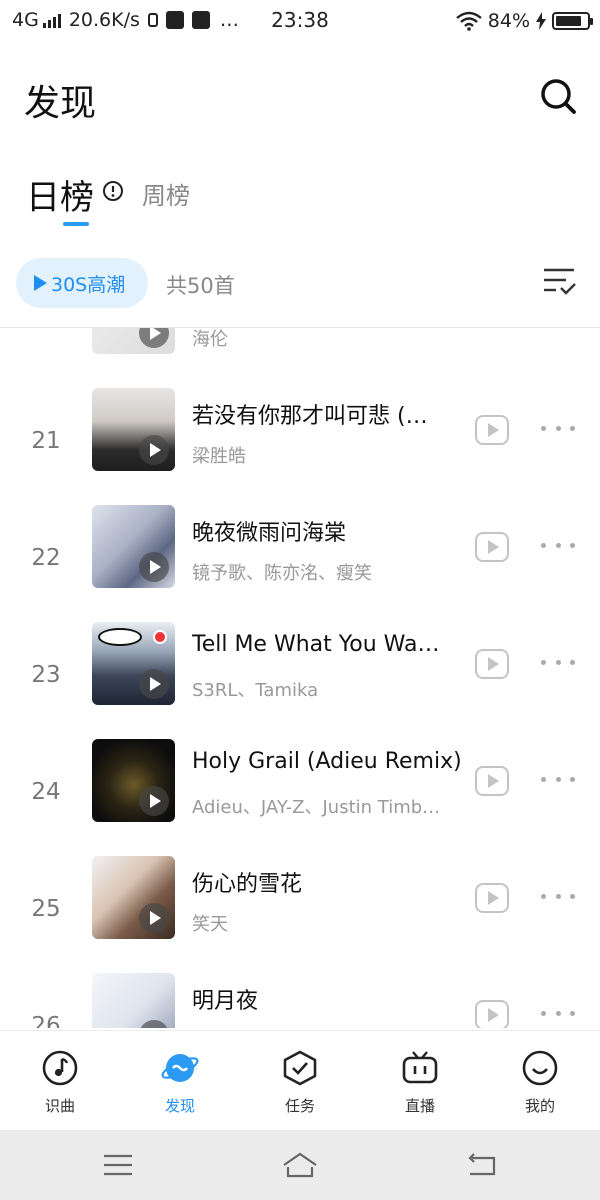  Describe the element at coordinates (569, 21) in the screenshot. I see `battery-fill` at that location.